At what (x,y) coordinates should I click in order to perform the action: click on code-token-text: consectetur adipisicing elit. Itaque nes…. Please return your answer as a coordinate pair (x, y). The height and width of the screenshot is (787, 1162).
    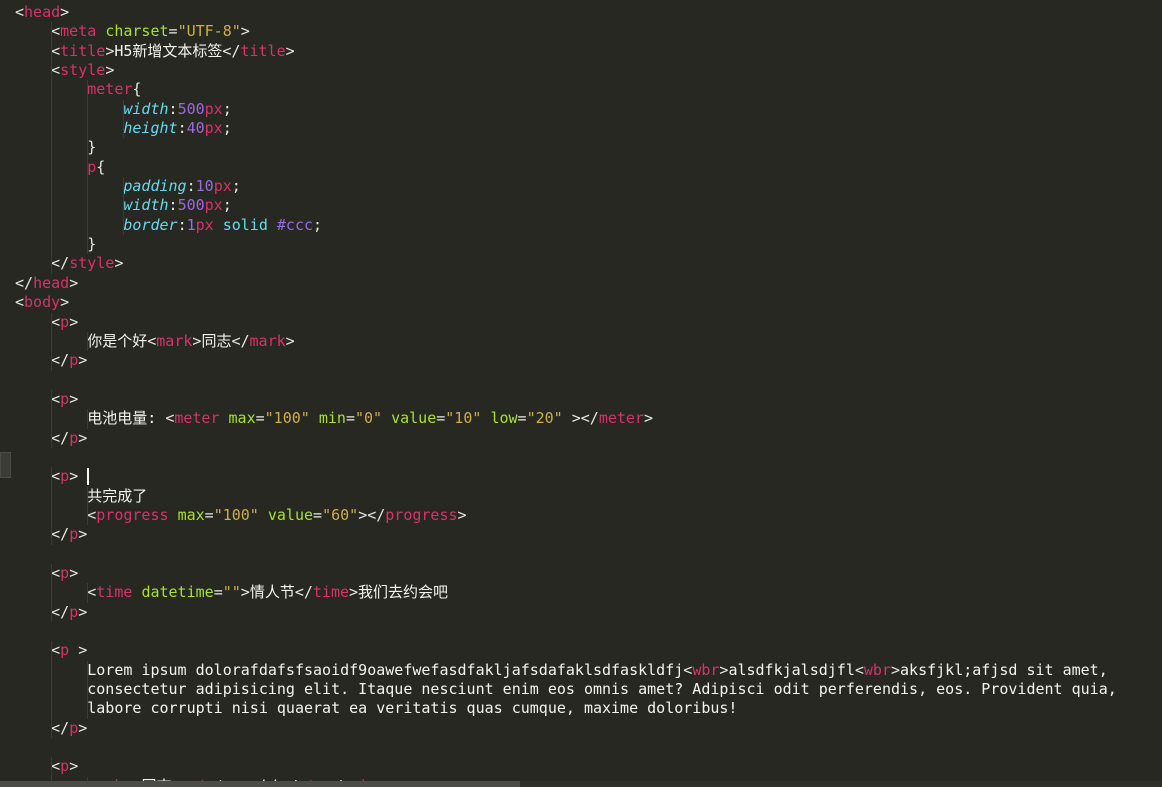
    Looking at the image, I should click on (566, 689).